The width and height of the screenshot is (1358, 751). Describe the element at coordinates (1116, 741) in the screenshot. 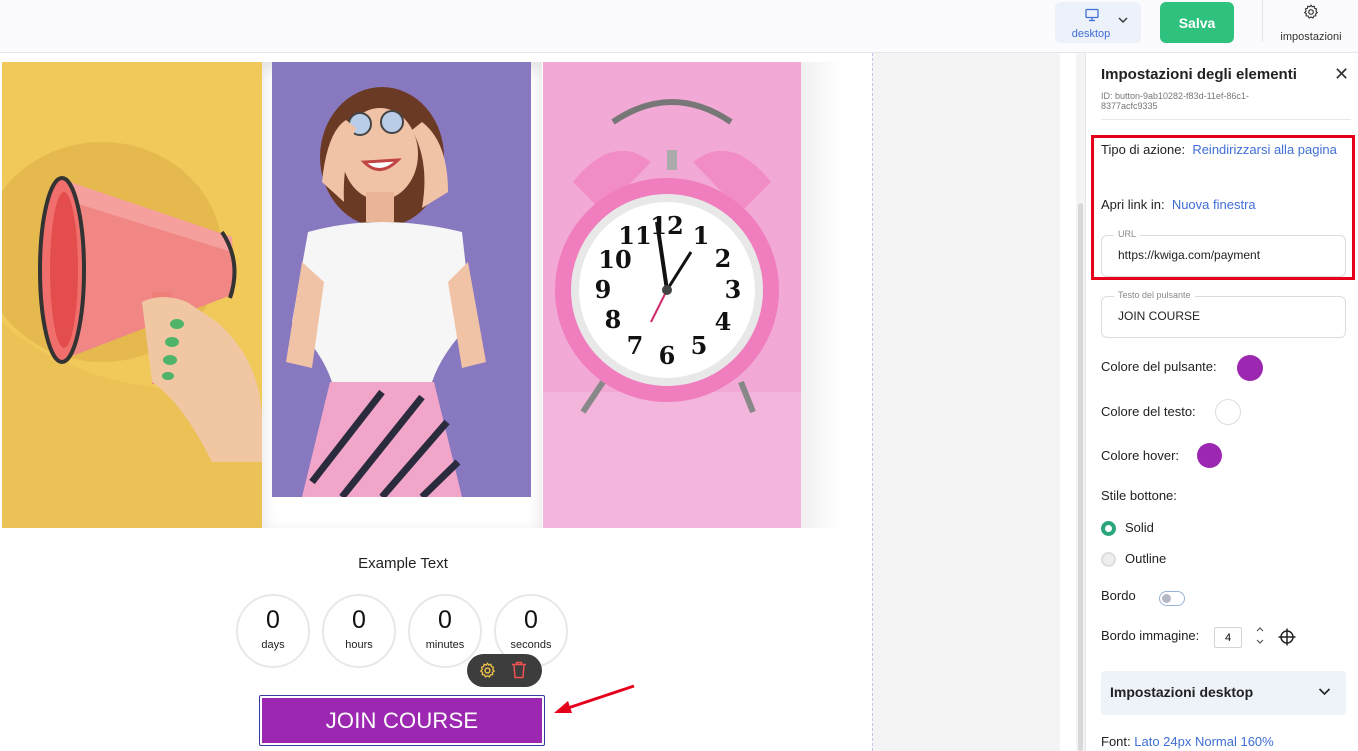

I see `font-label: Font:` at that location.